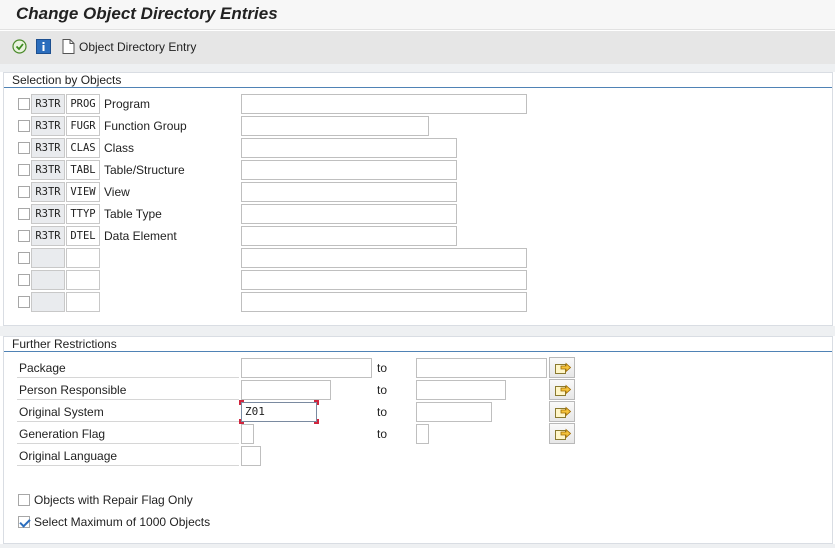 The height and width of the screenshot is (548, 835). What do you see at coordinates (83, 126) in the screenshot?
I see `object-type-field: FUGR` at bounding box center [83, 126].